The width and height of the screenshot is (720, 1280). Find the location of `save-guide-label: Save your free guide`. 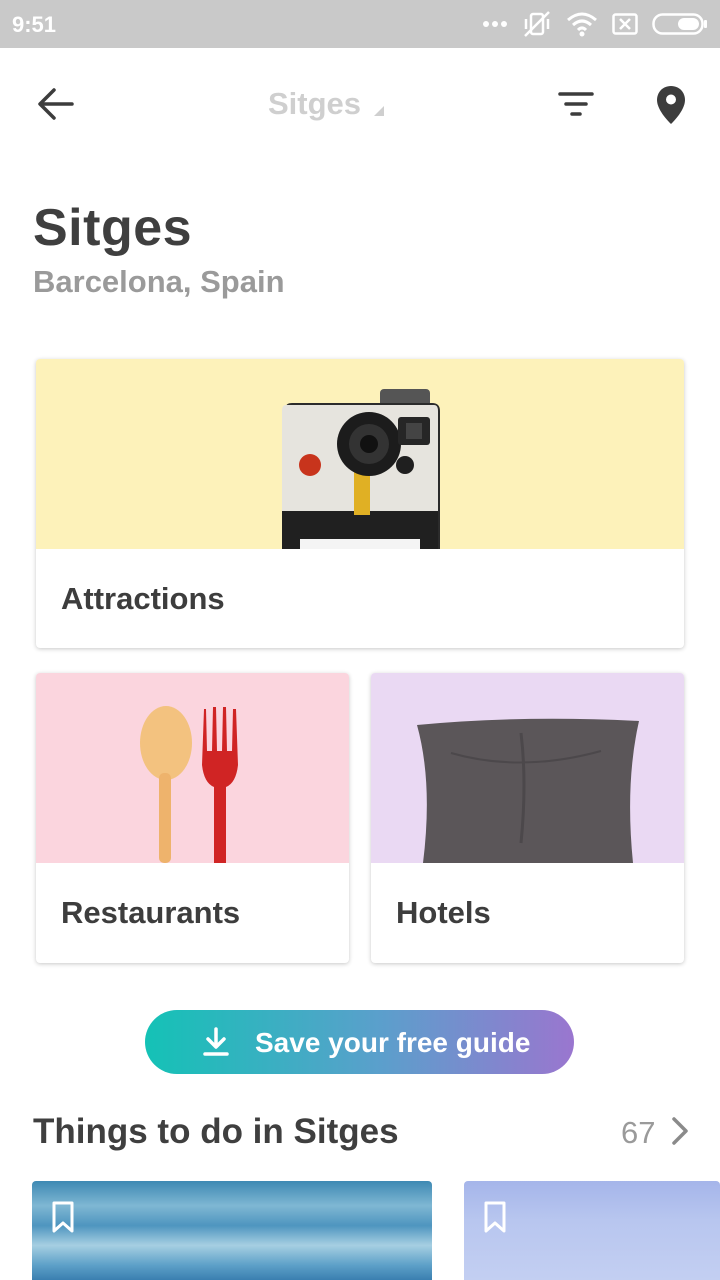

save-guide-label: Save your free guide is located at coordinates (393, 1042).